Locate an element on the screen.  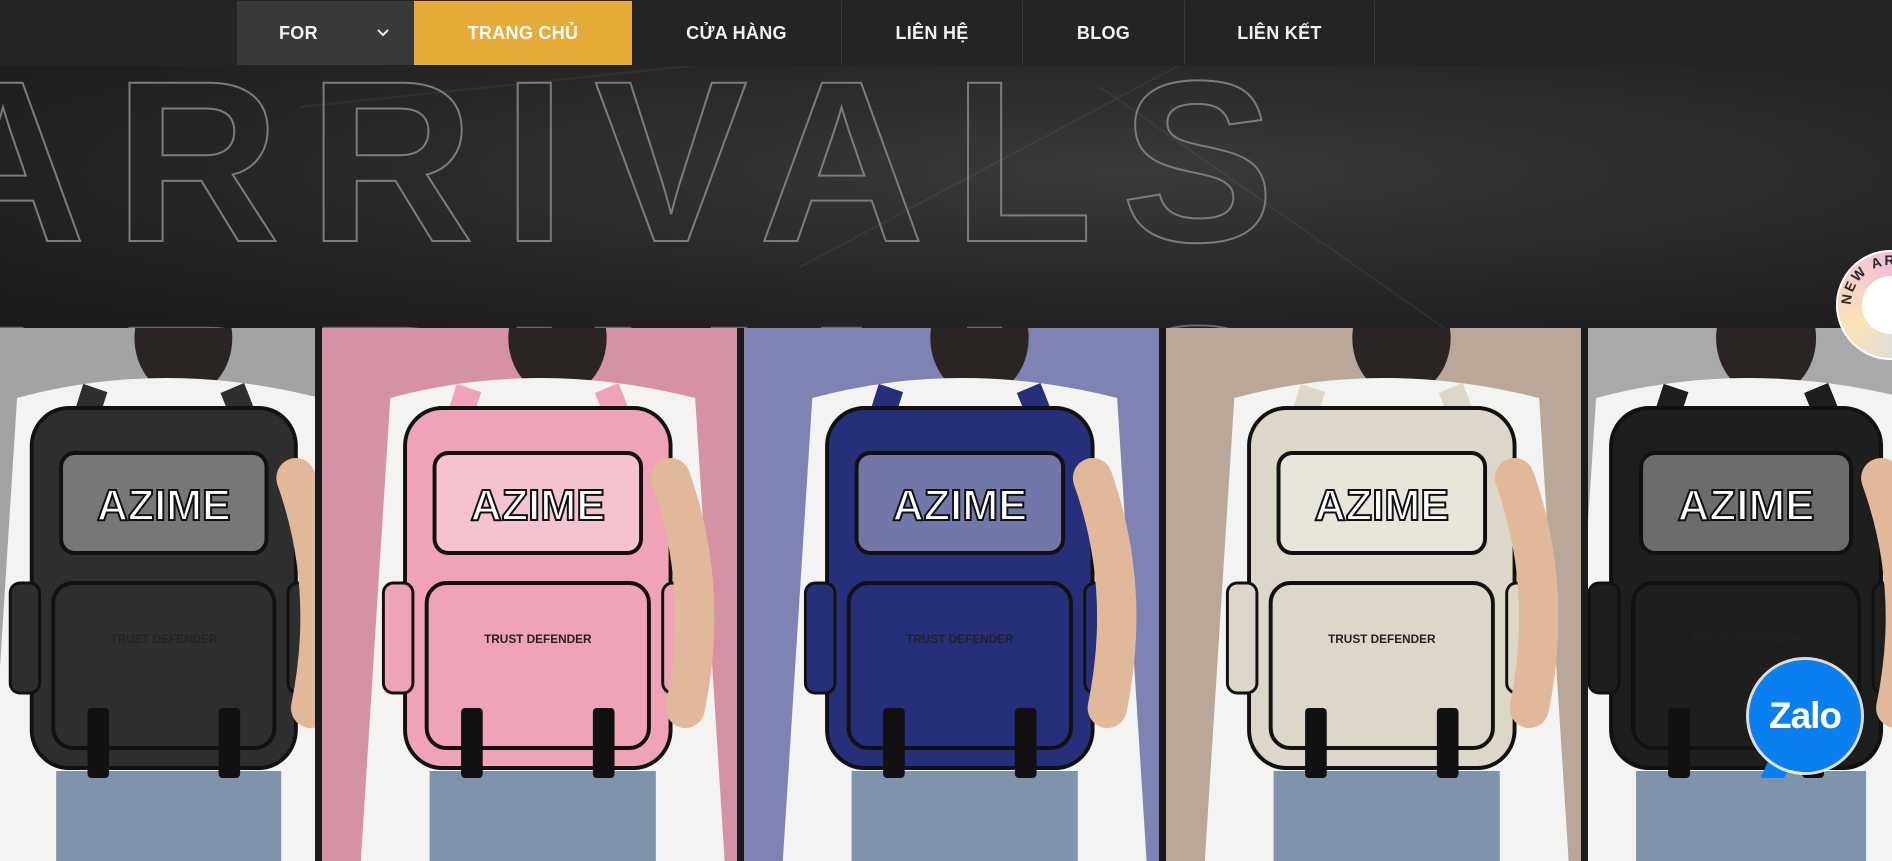
nav-item-contact: LIÊN HỆ is located at coordinates (932, 33).